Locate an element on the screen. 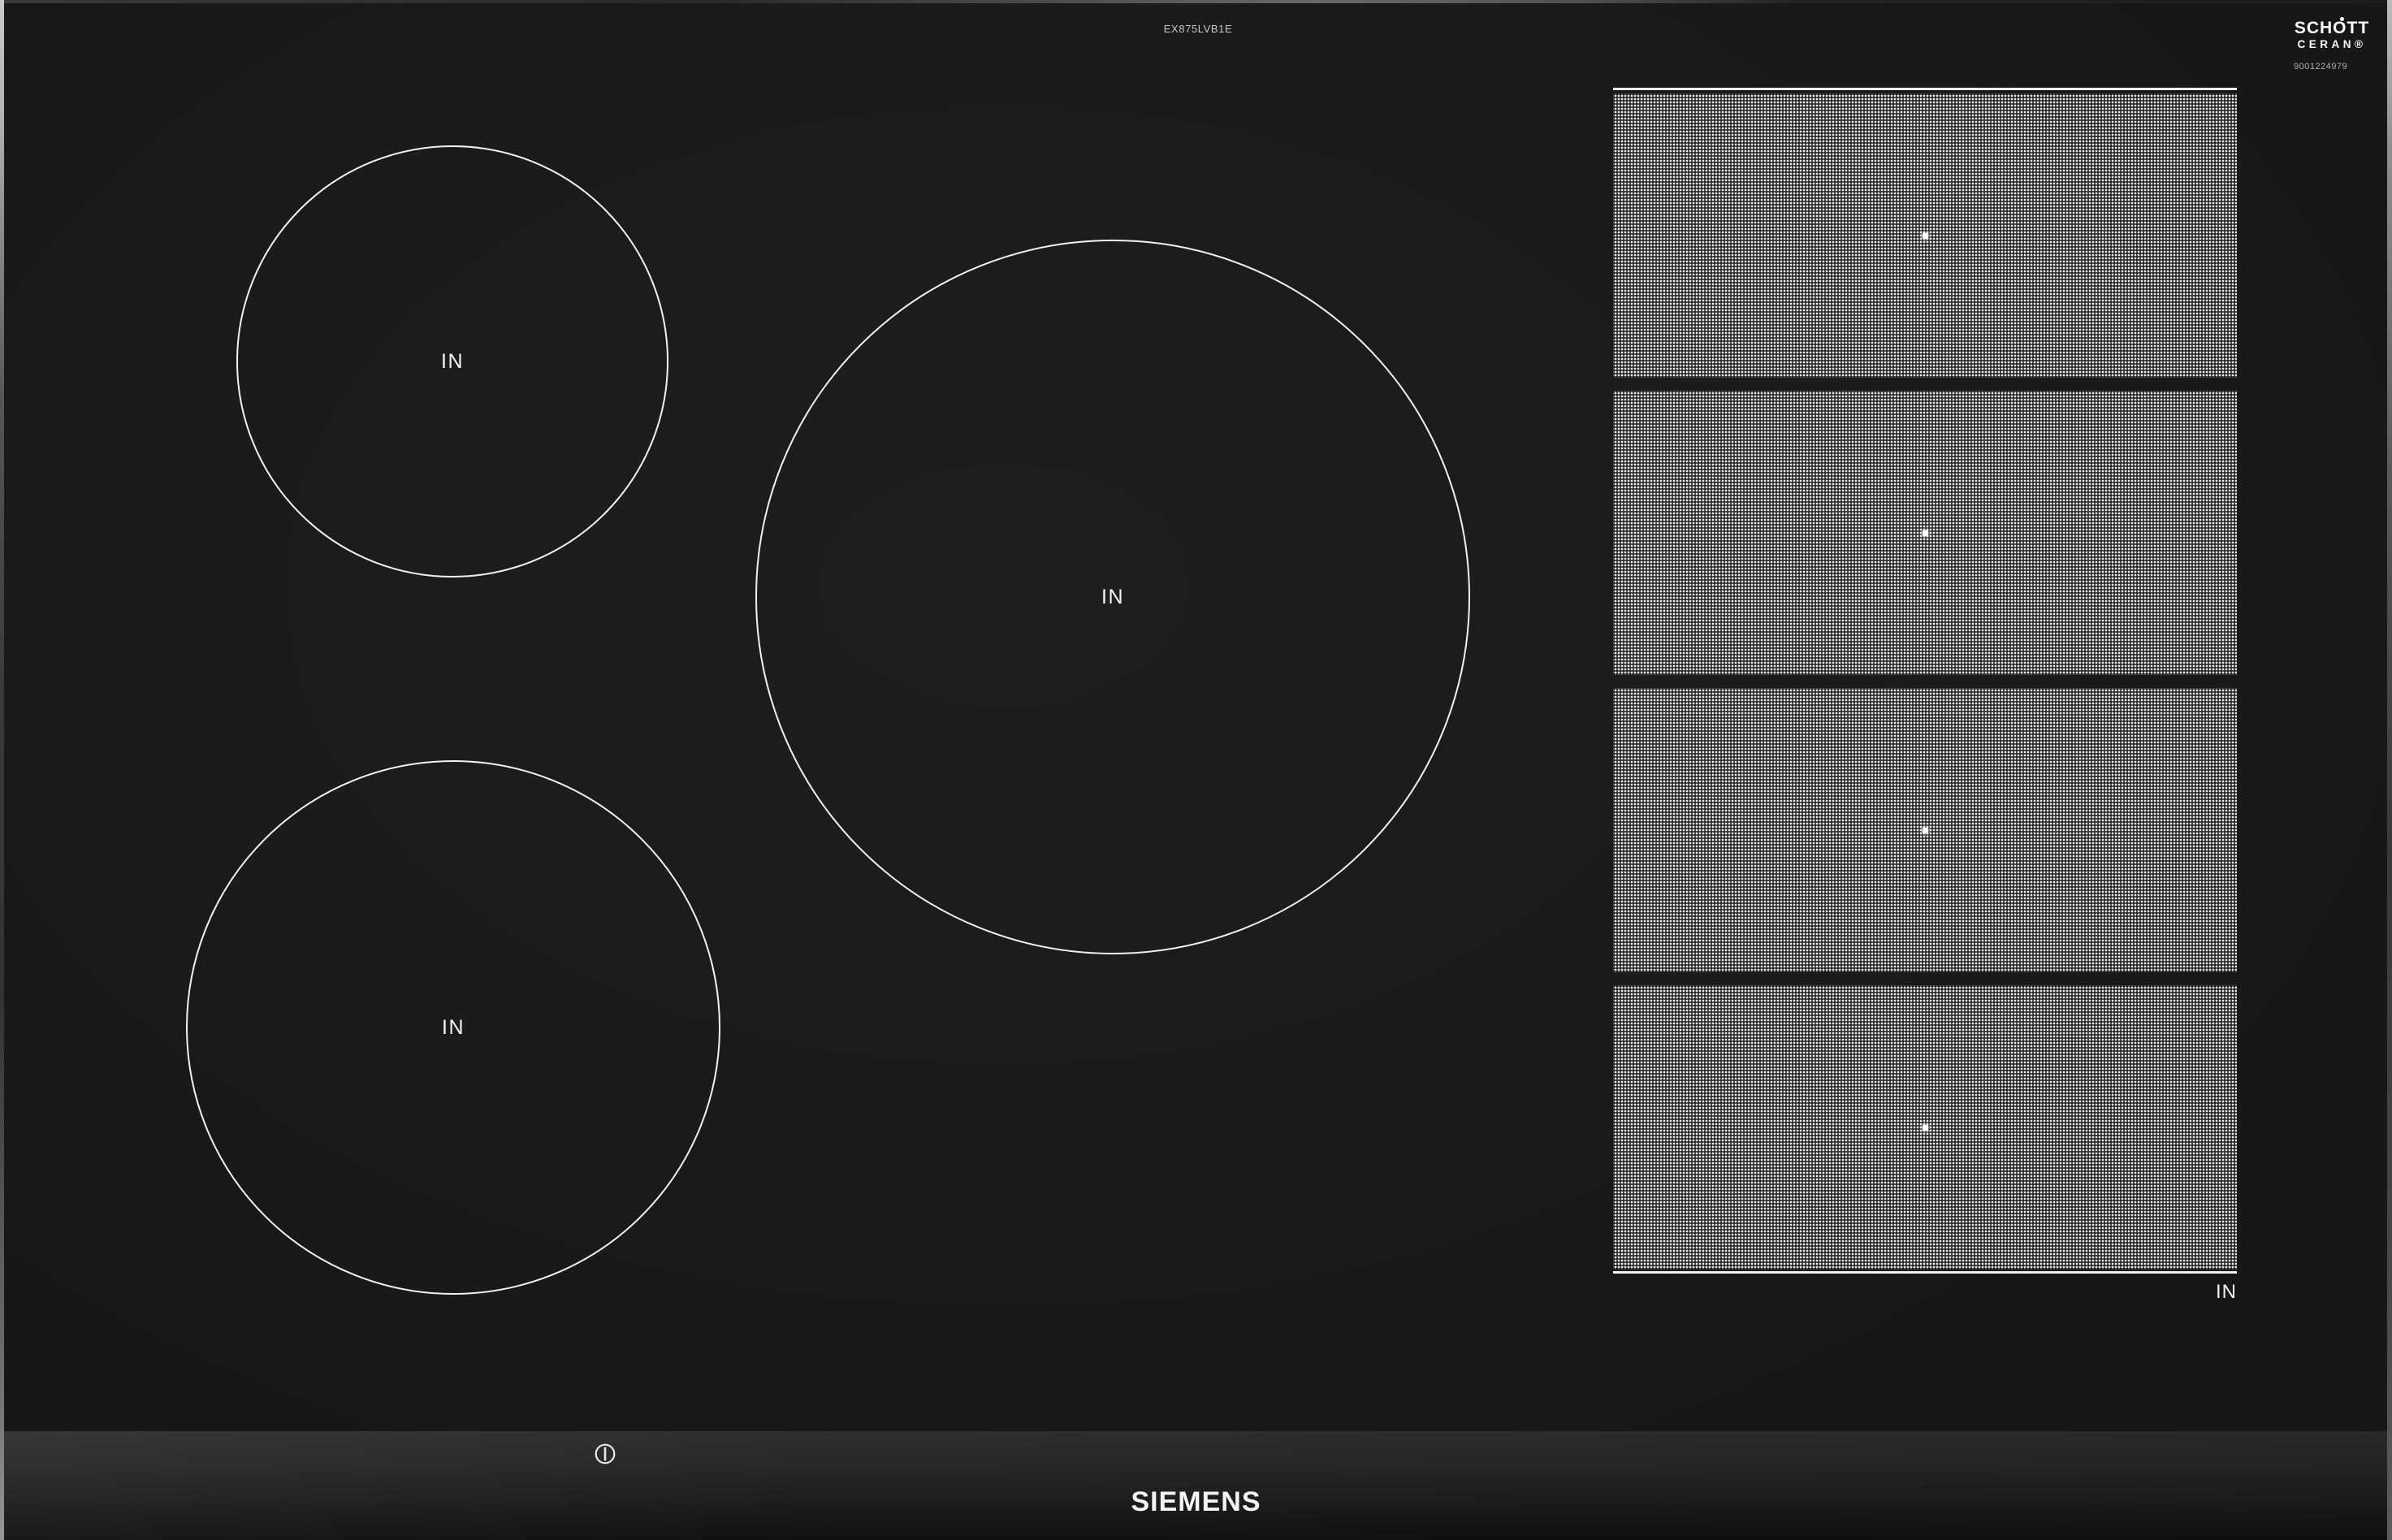  schott-ceran-logo: SCHOTT CERAN® 9001224979 is located at coordinates (2332, 44).